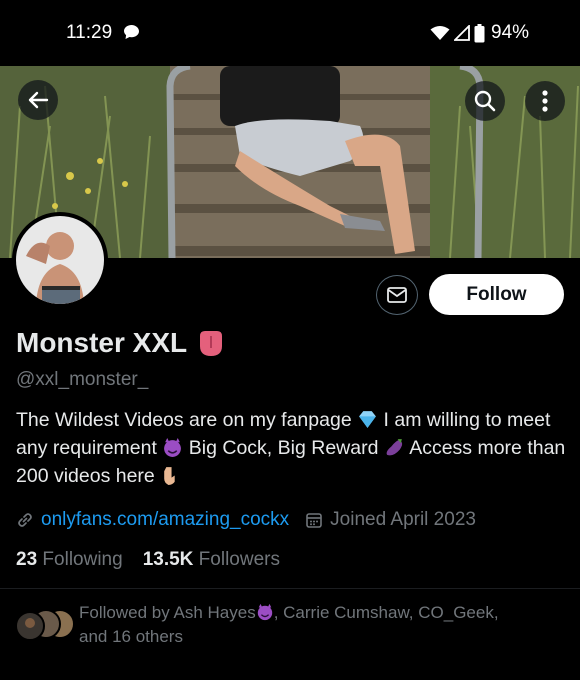  What do you see at coordinates (440, 33) in the screenshot?
I see `wifi-icon` at bounding box center [440, 33].